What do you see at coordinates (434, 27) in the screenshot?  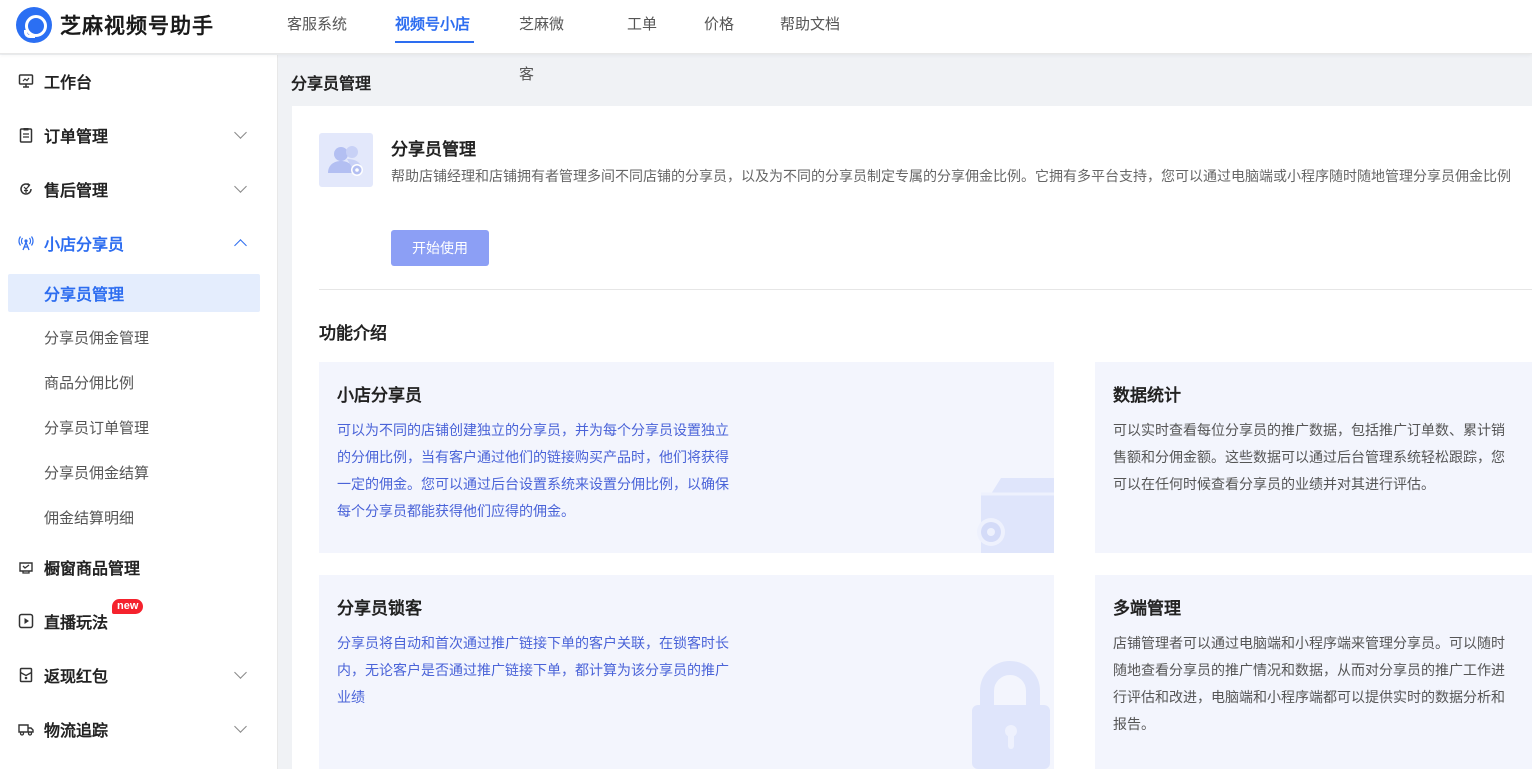 I see `nav-item-video-shop: 视频号小店` at bounding box center [434, 27].